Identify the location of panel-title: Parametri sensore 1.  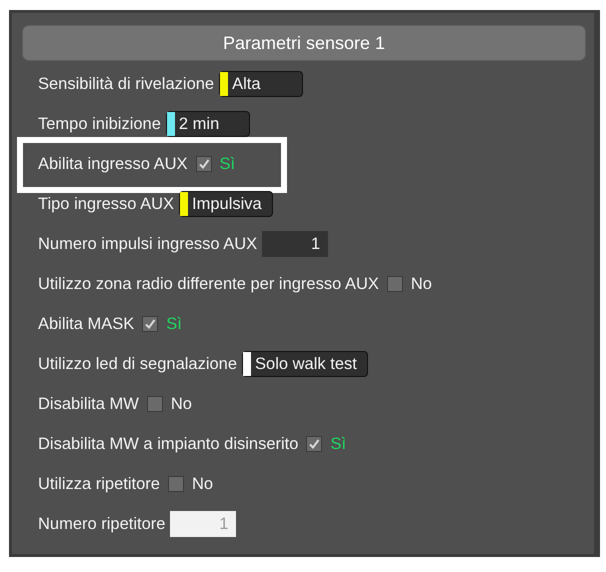
(304, 43).